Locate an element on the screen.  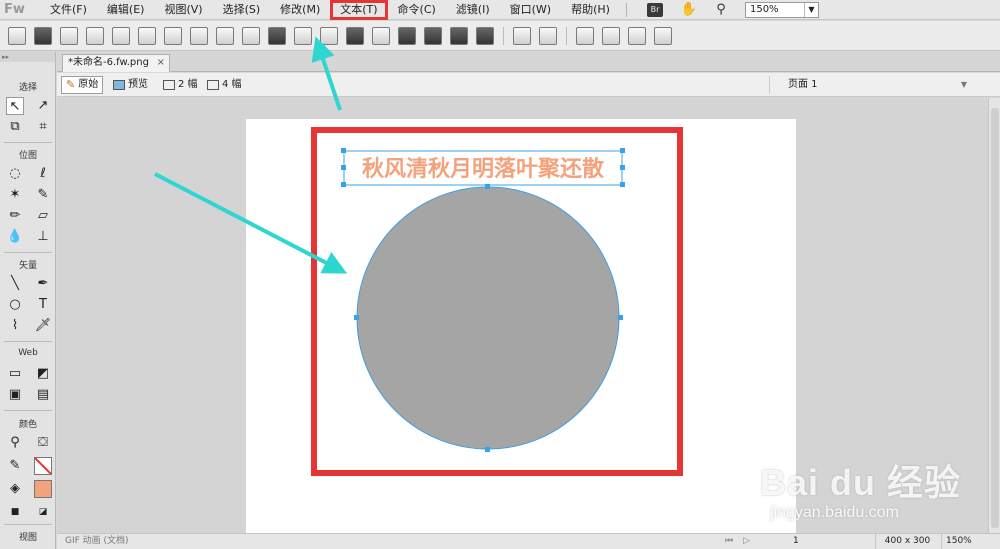
menu-filters: 滤镜(I) is located at coordinates (473, 10).